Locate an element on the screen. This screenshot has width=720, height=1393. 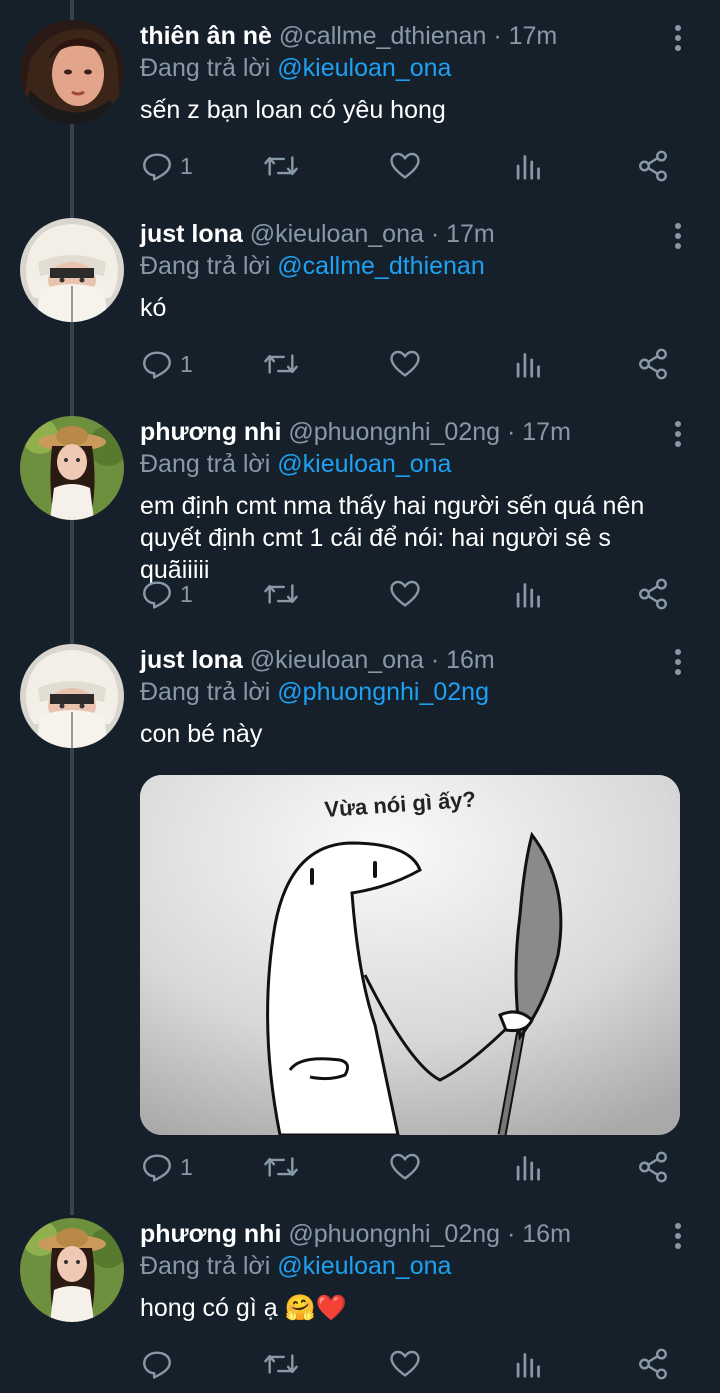
tweet-actions is located at coordinates (410, 1364).